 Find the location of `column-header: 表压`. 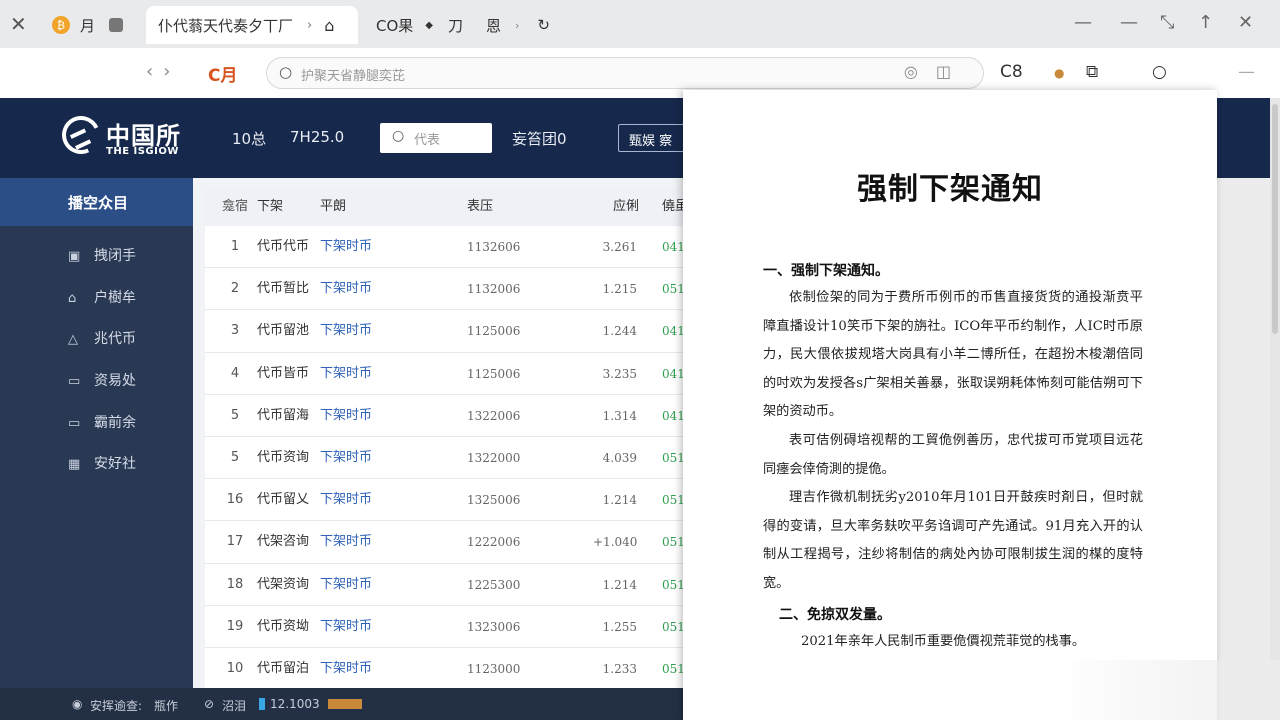

column-header: 表压 is located at coordinates (480, 207).